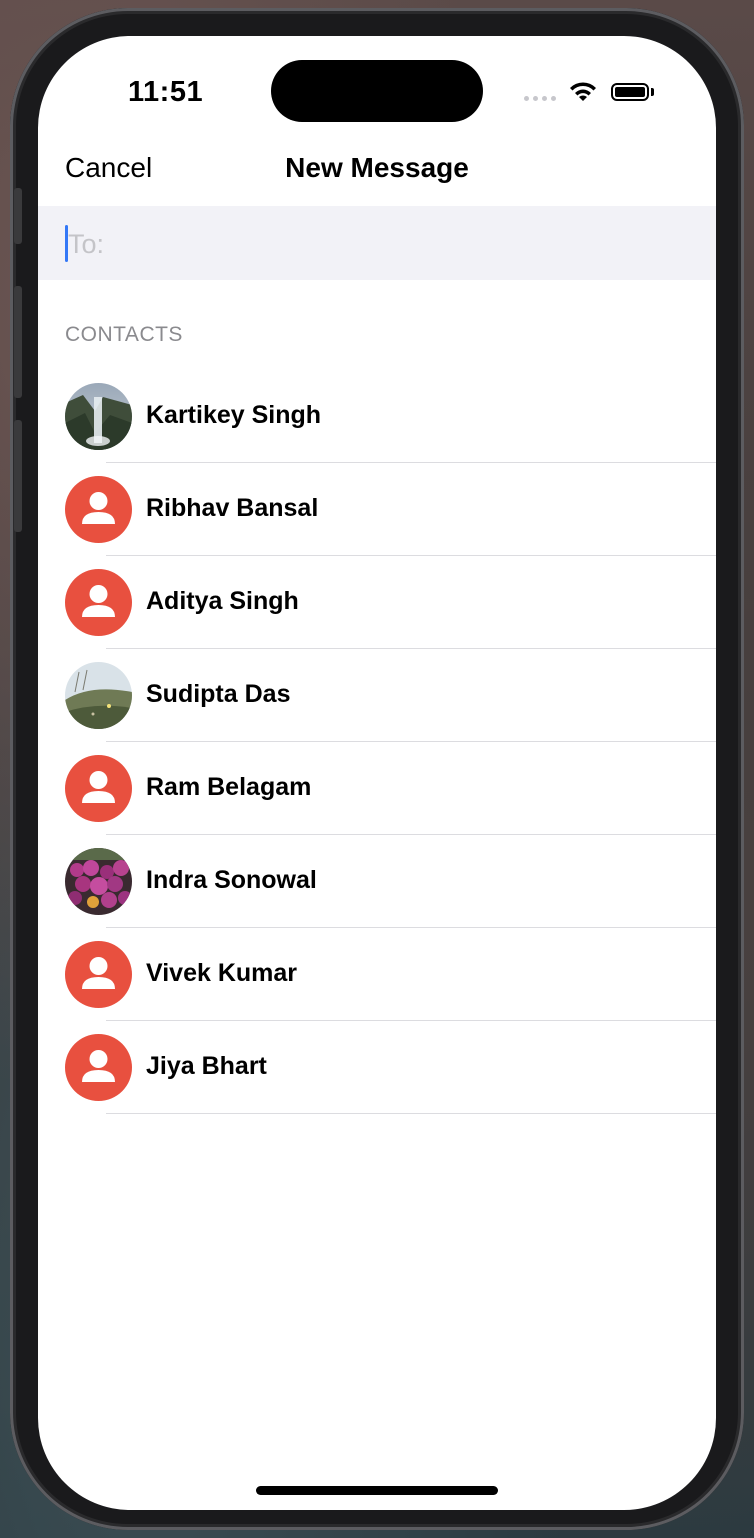  Describe the element at coordinates (86, 244) in the screenshot. I see `to-label: To:` at that location.